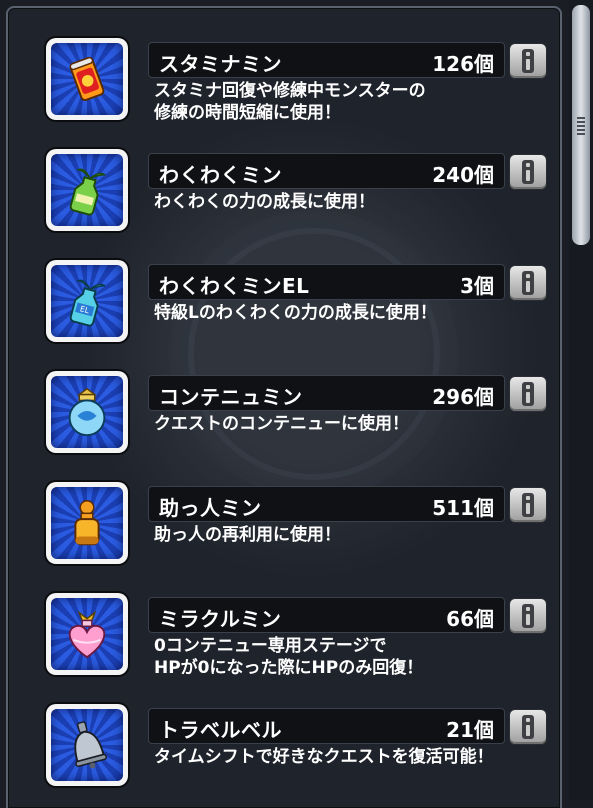 Image resolution: width=593 pixels, height=808 pixels. I want to click on list-item: EL わくわくミンEL 3個 特級Lのわくわくの力の成長に使用！, so click(284, 286).